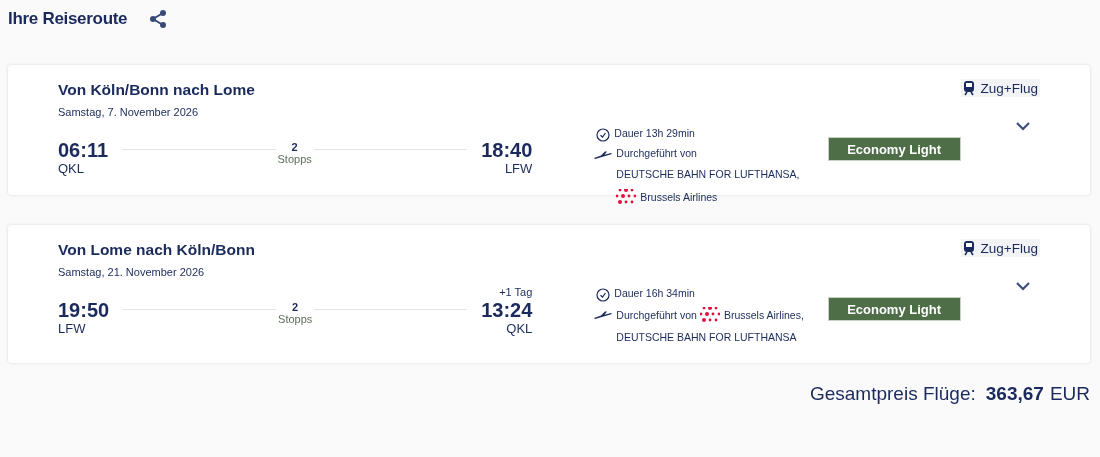 This screenshot has height=457, width=1100. What do you see at coordinates (516, 292) in the screenshot?
I see `day-offset: +1 Tag` at bounding box center [516, 292].